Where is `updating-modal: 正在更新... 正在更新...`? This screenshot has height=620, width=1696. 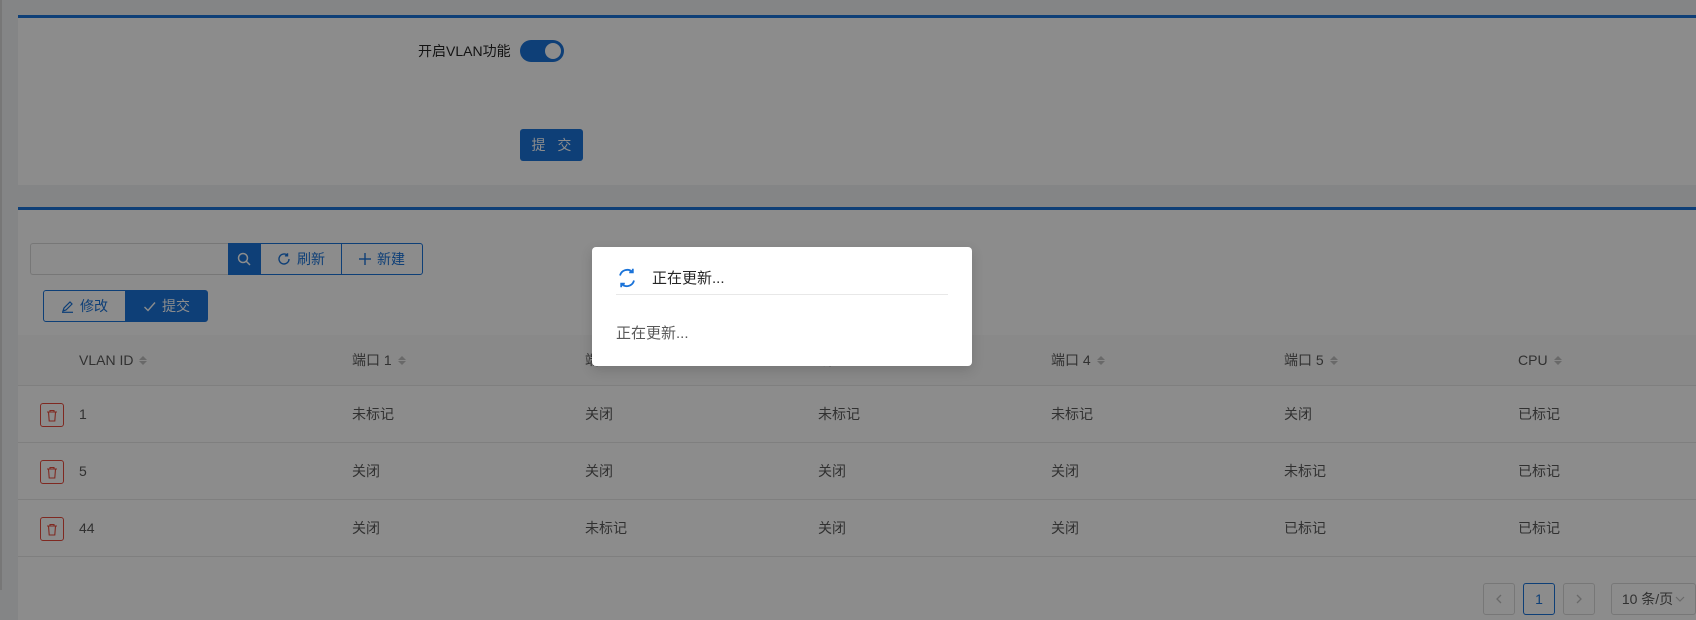
updating-modal: 正在更新... 正在更新... is located at coordinates (782, 306).